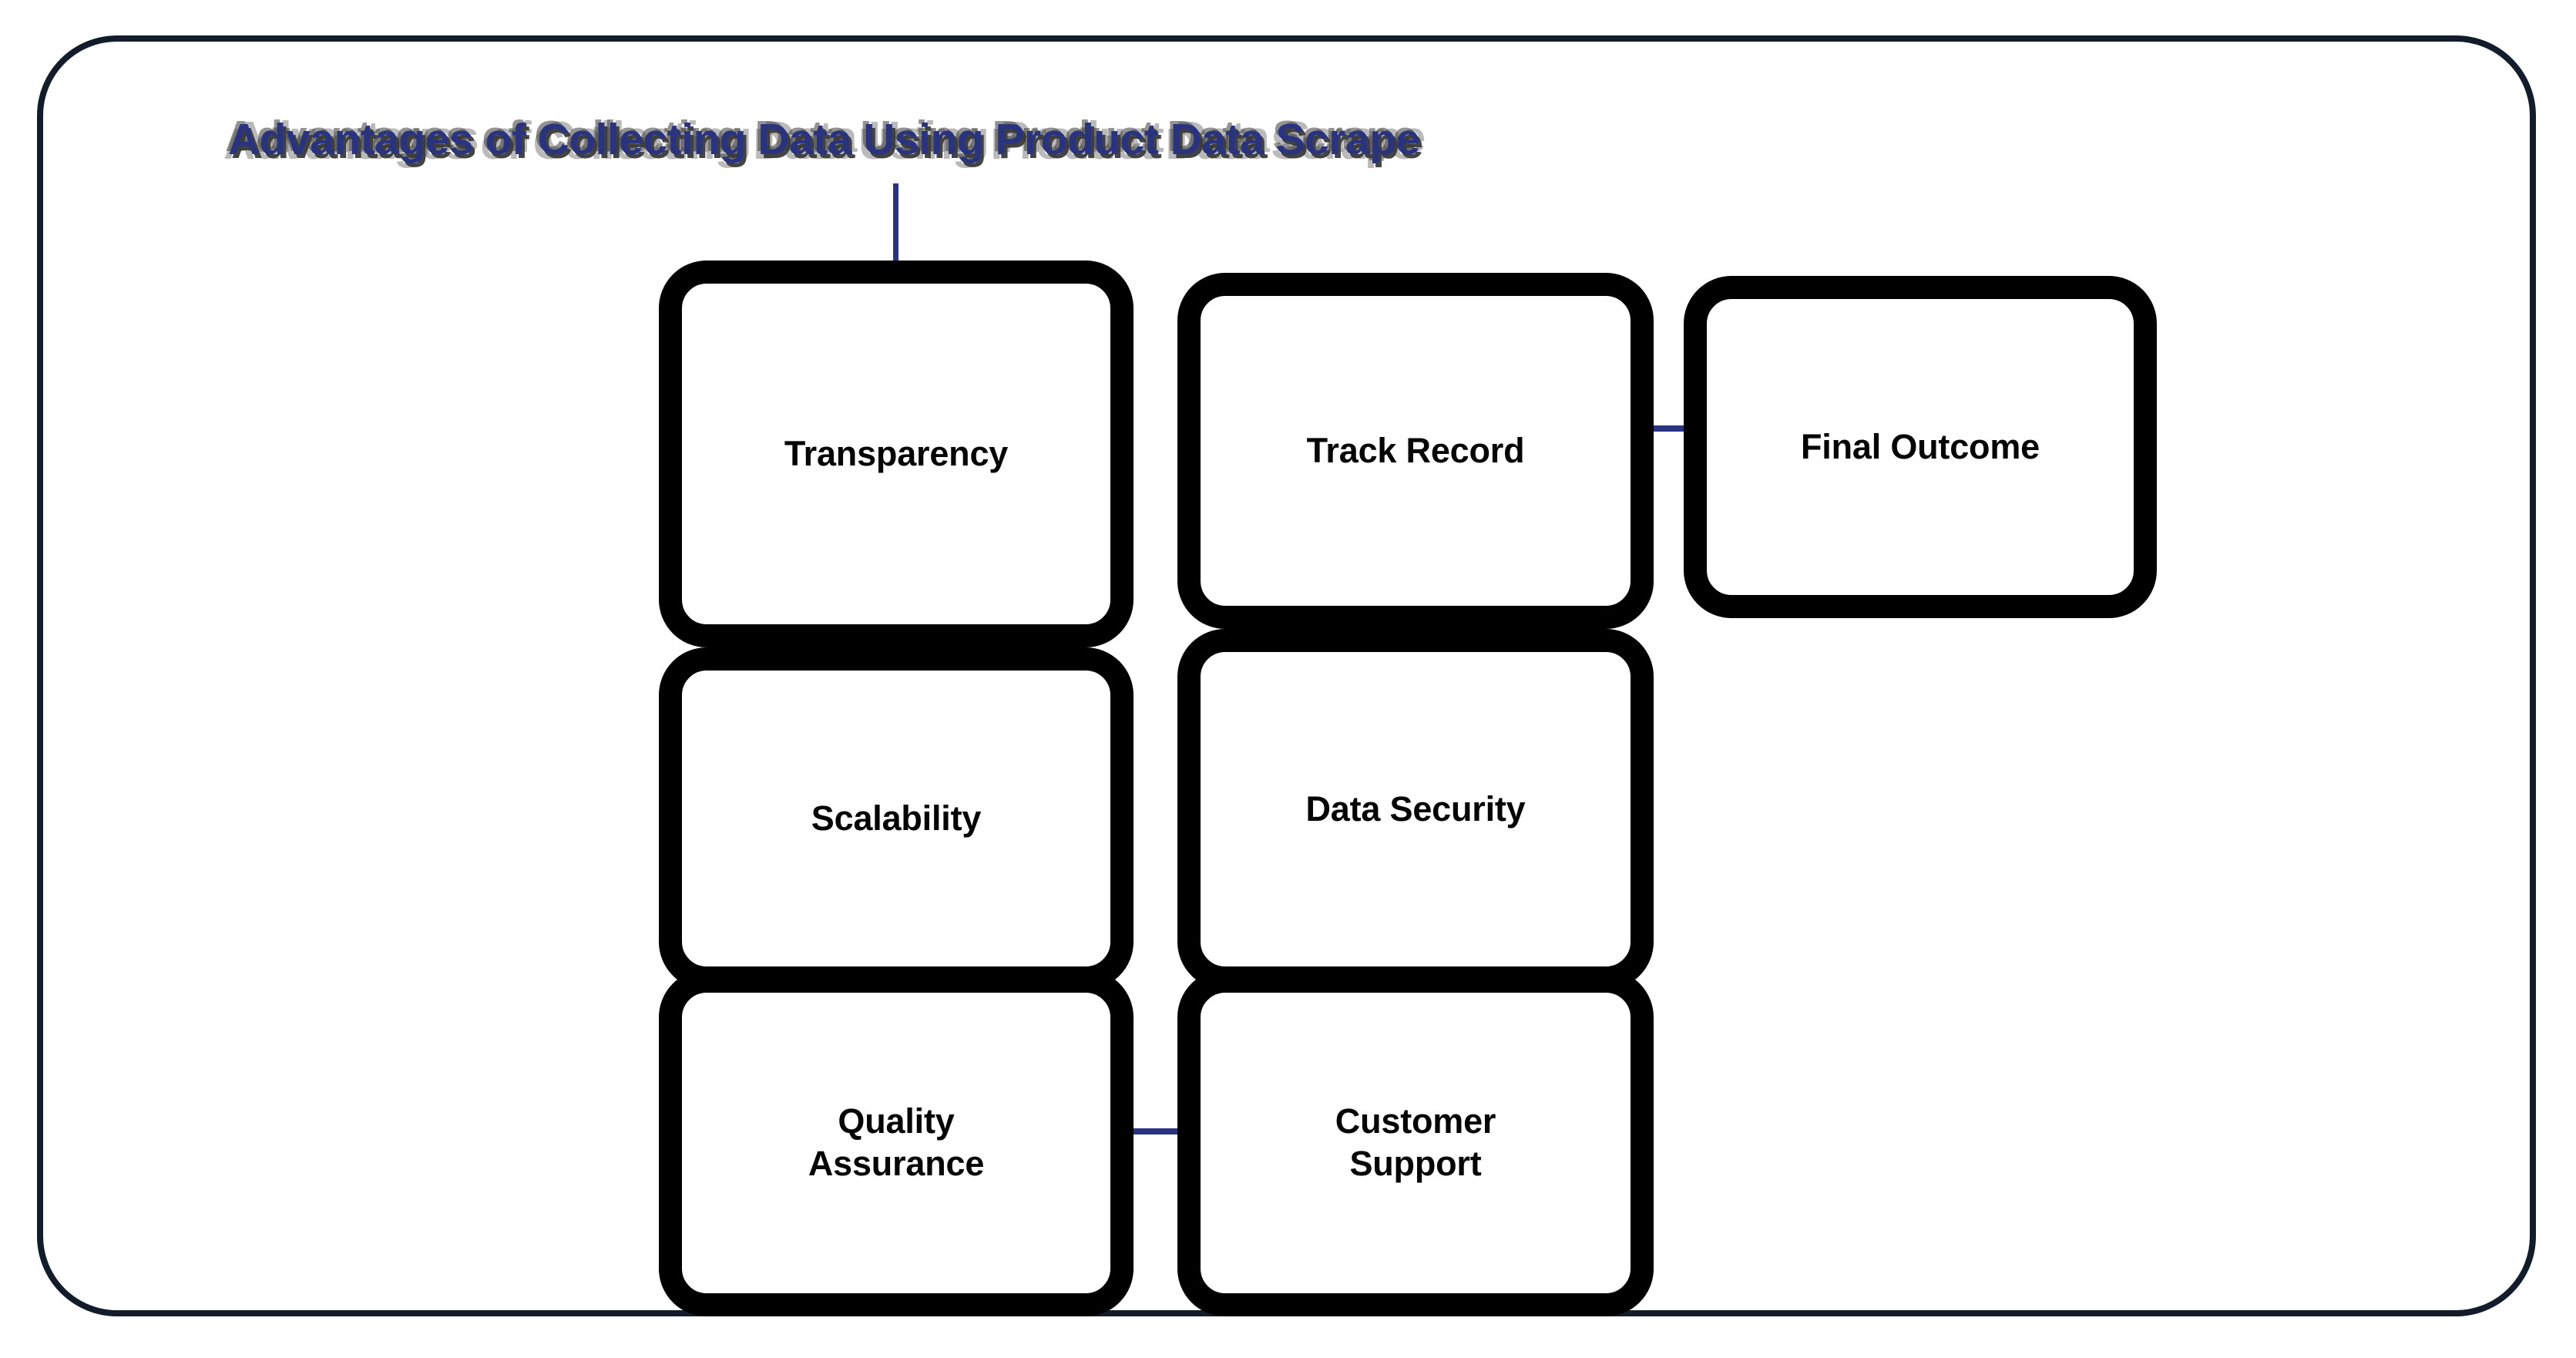 The width and height of the screenshot is (2576, 1358). Describe the element at coordinates (1415, 1163) in the screenshot. I see `node-label-customer-support-line2: Support` at that location.